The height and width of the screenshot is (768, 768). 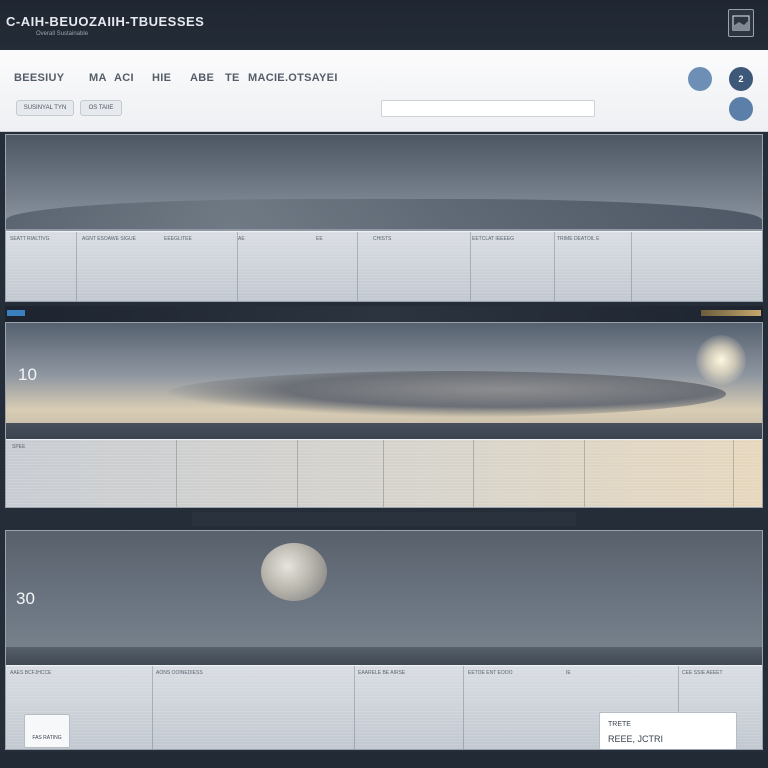 What do you see at coordinates (294, 572) in the screenshot?
I see `moon` at bounding box center [294, 572].